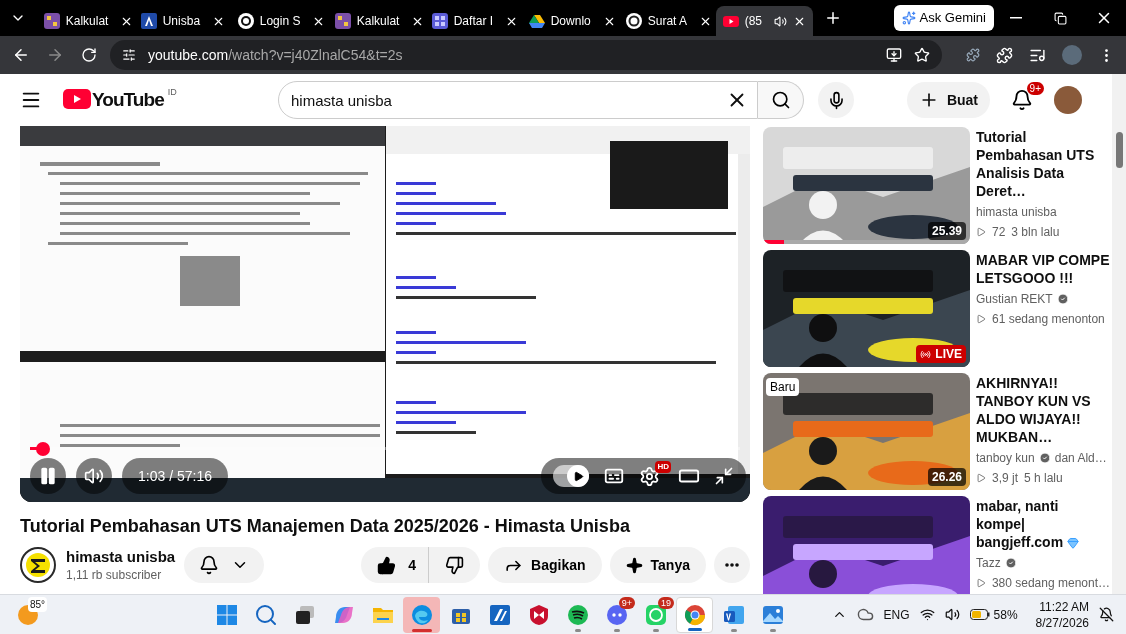 This screenshot has height=634, width=1126. What do you see at coordinates (1035, 88) in the screenshot?
I see `notification-count: 9+` at bounding box center [1035, 88].